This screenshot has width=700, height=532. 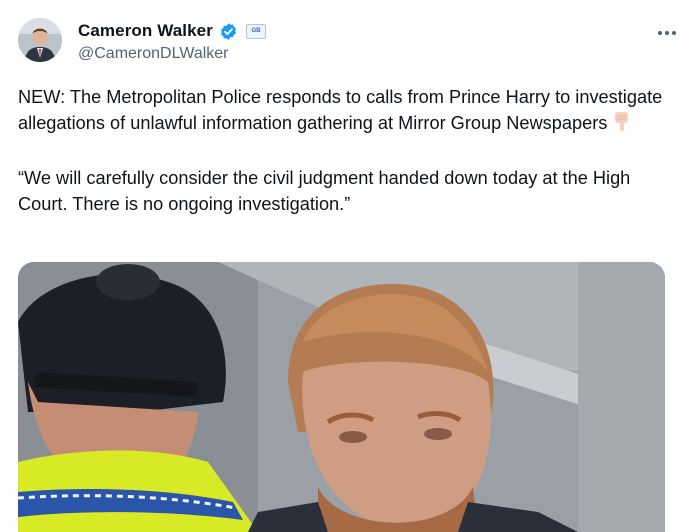 What do you see at coordinates (667, 33) in the screenshot?
I see `more-icon` at bounding box center [667, 33].